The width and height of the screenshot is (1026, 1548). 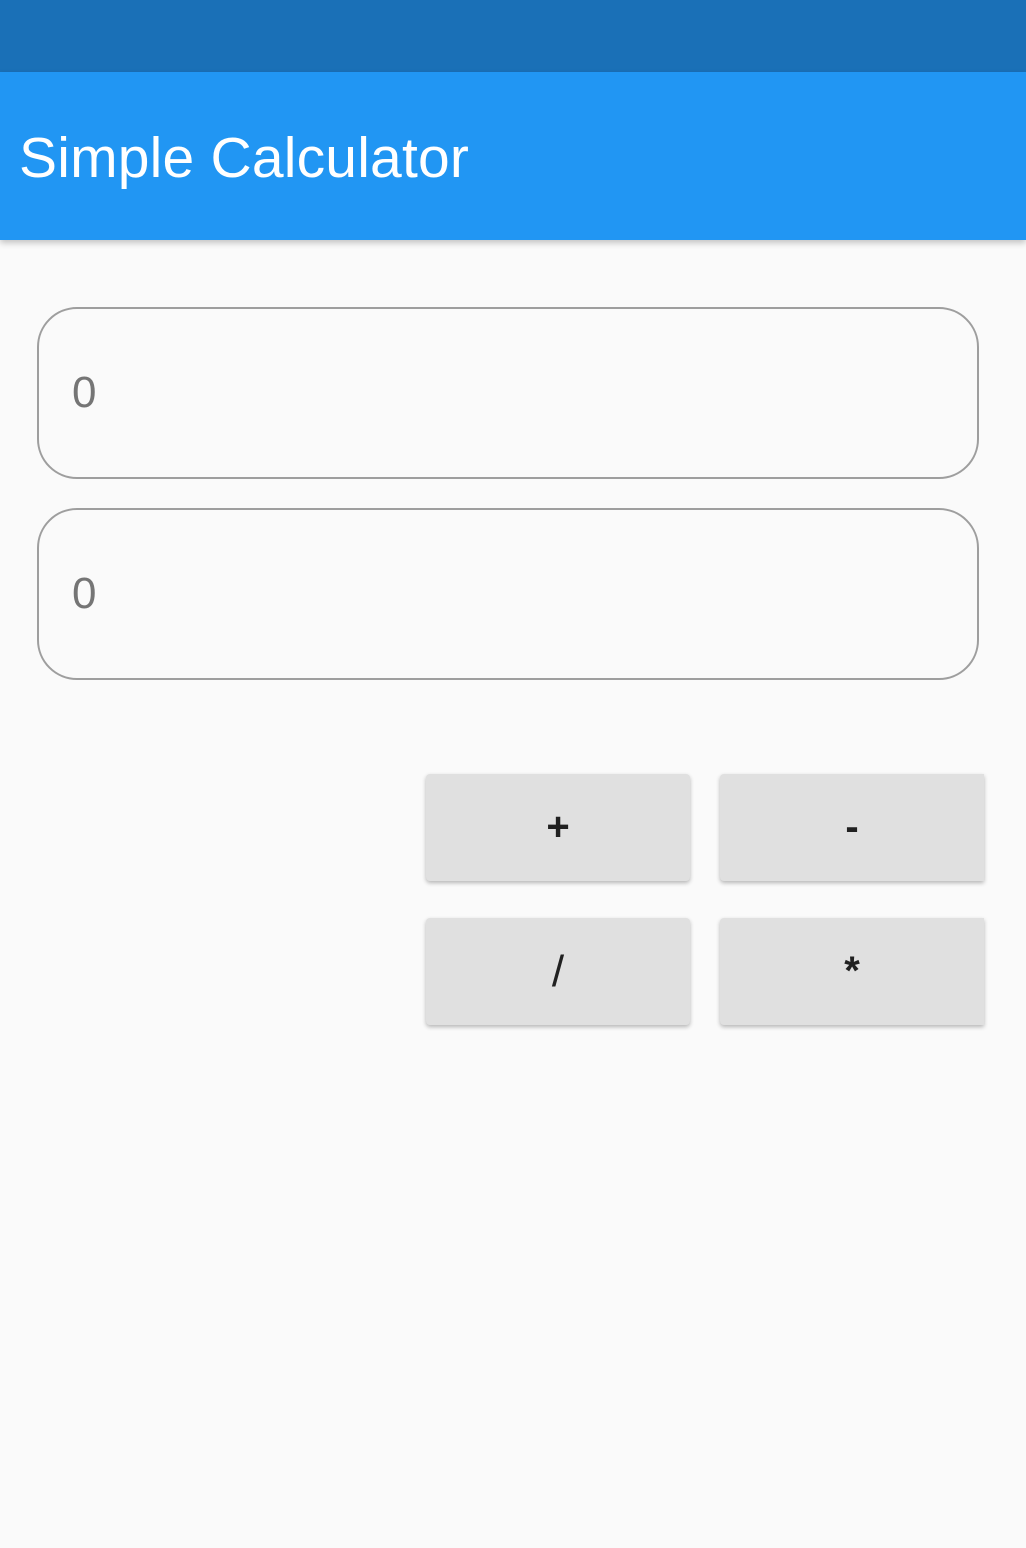 I want to click on add-button: +, so click(x=558, y=827).